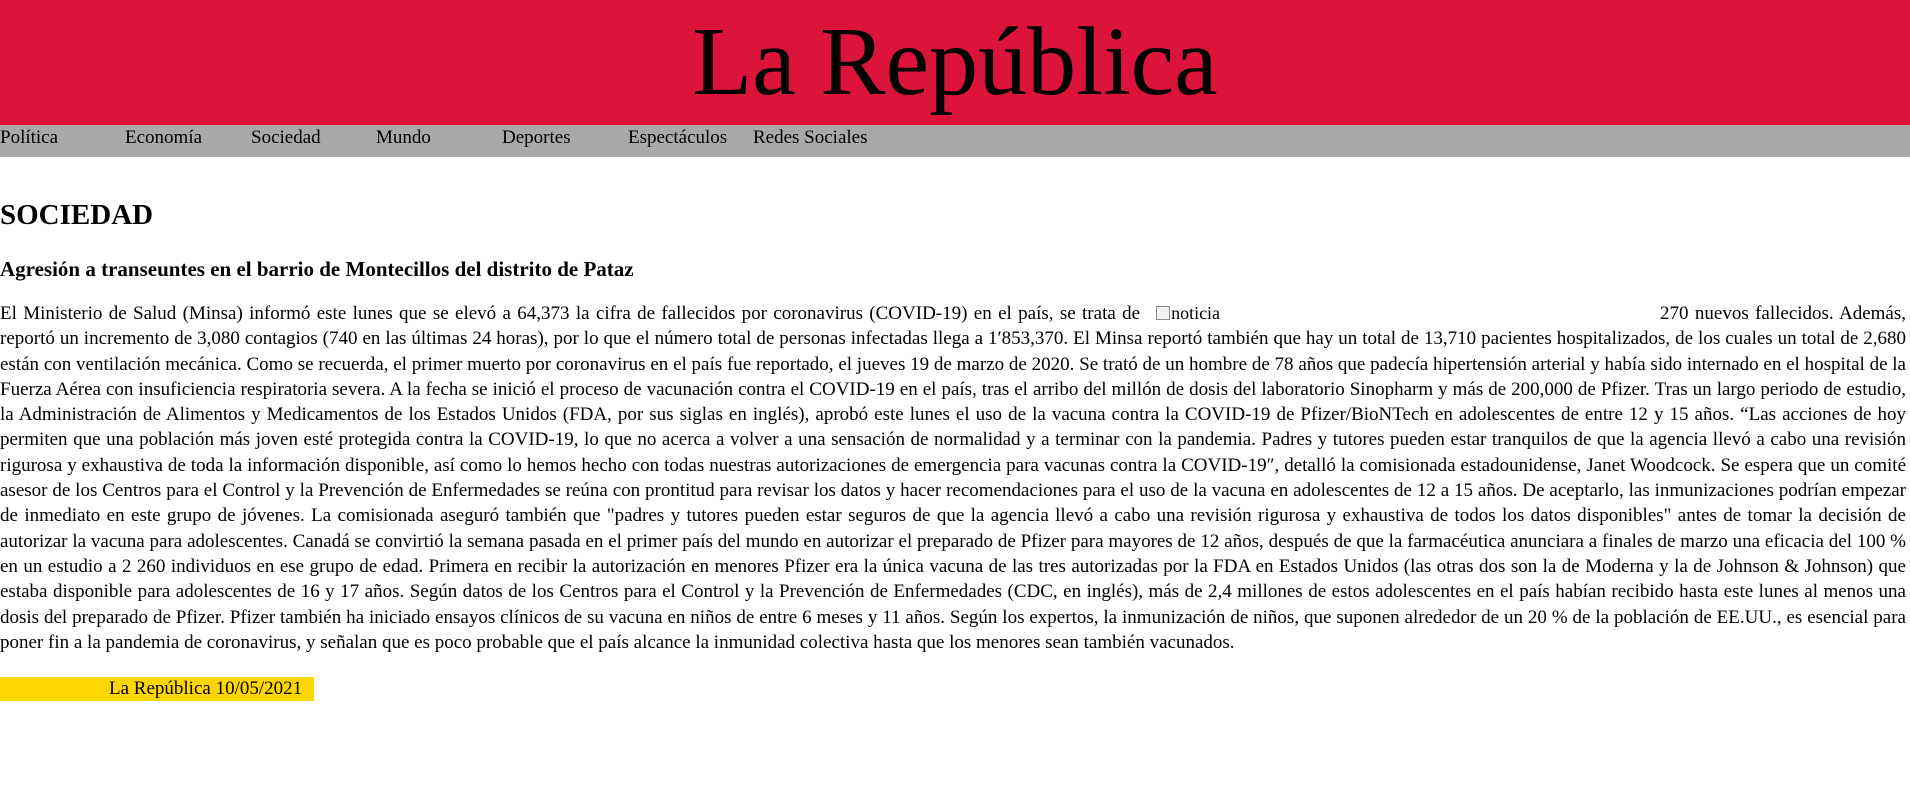 The image size is (1910, 786). What do you see at coordinates (955, 58) in the screenshot?
I see `site-title: La República` at bounding box center [955, 58].